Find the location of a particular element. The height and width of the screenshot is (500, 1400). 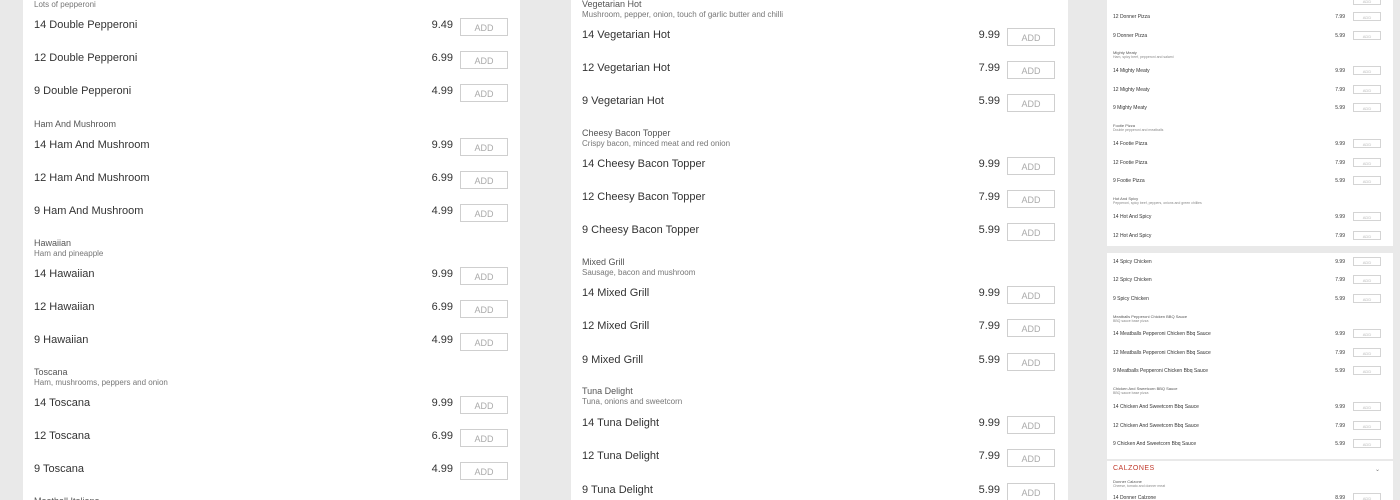

group-description: Sausage, bacon and mushroom is located at coordinates (639, 272).